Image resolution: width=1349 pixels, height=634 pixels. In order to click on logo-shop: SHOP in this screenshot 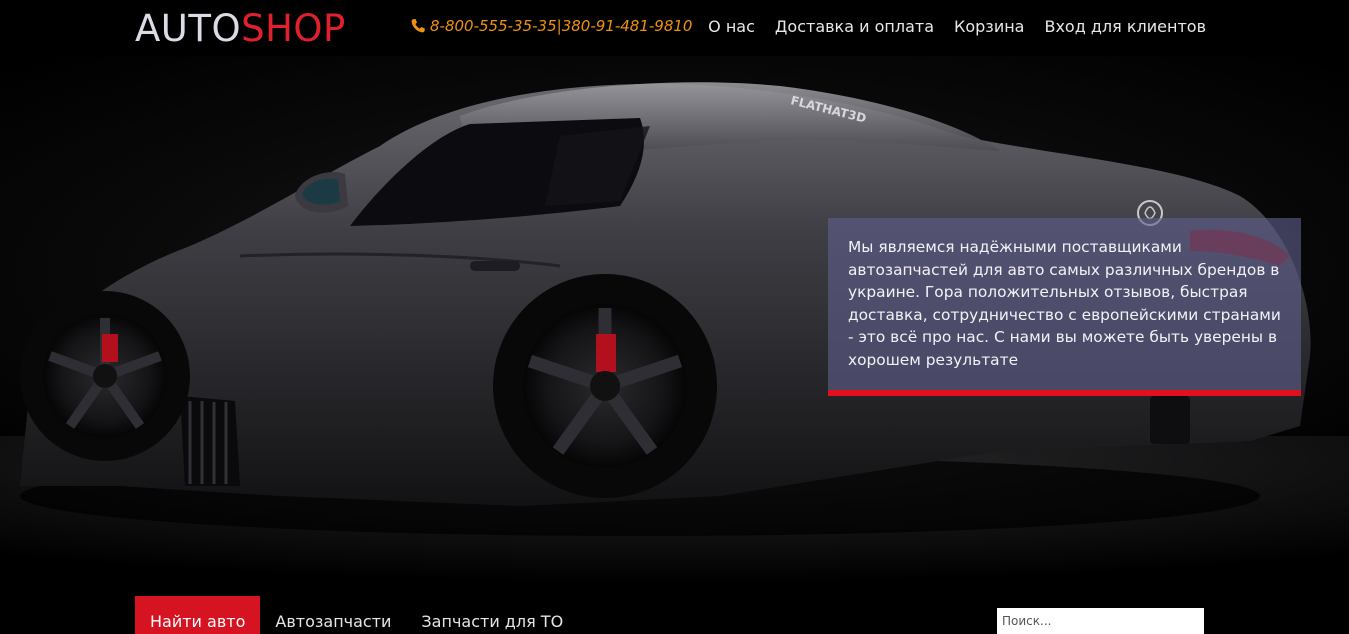, I will do `click(293, 28)`.